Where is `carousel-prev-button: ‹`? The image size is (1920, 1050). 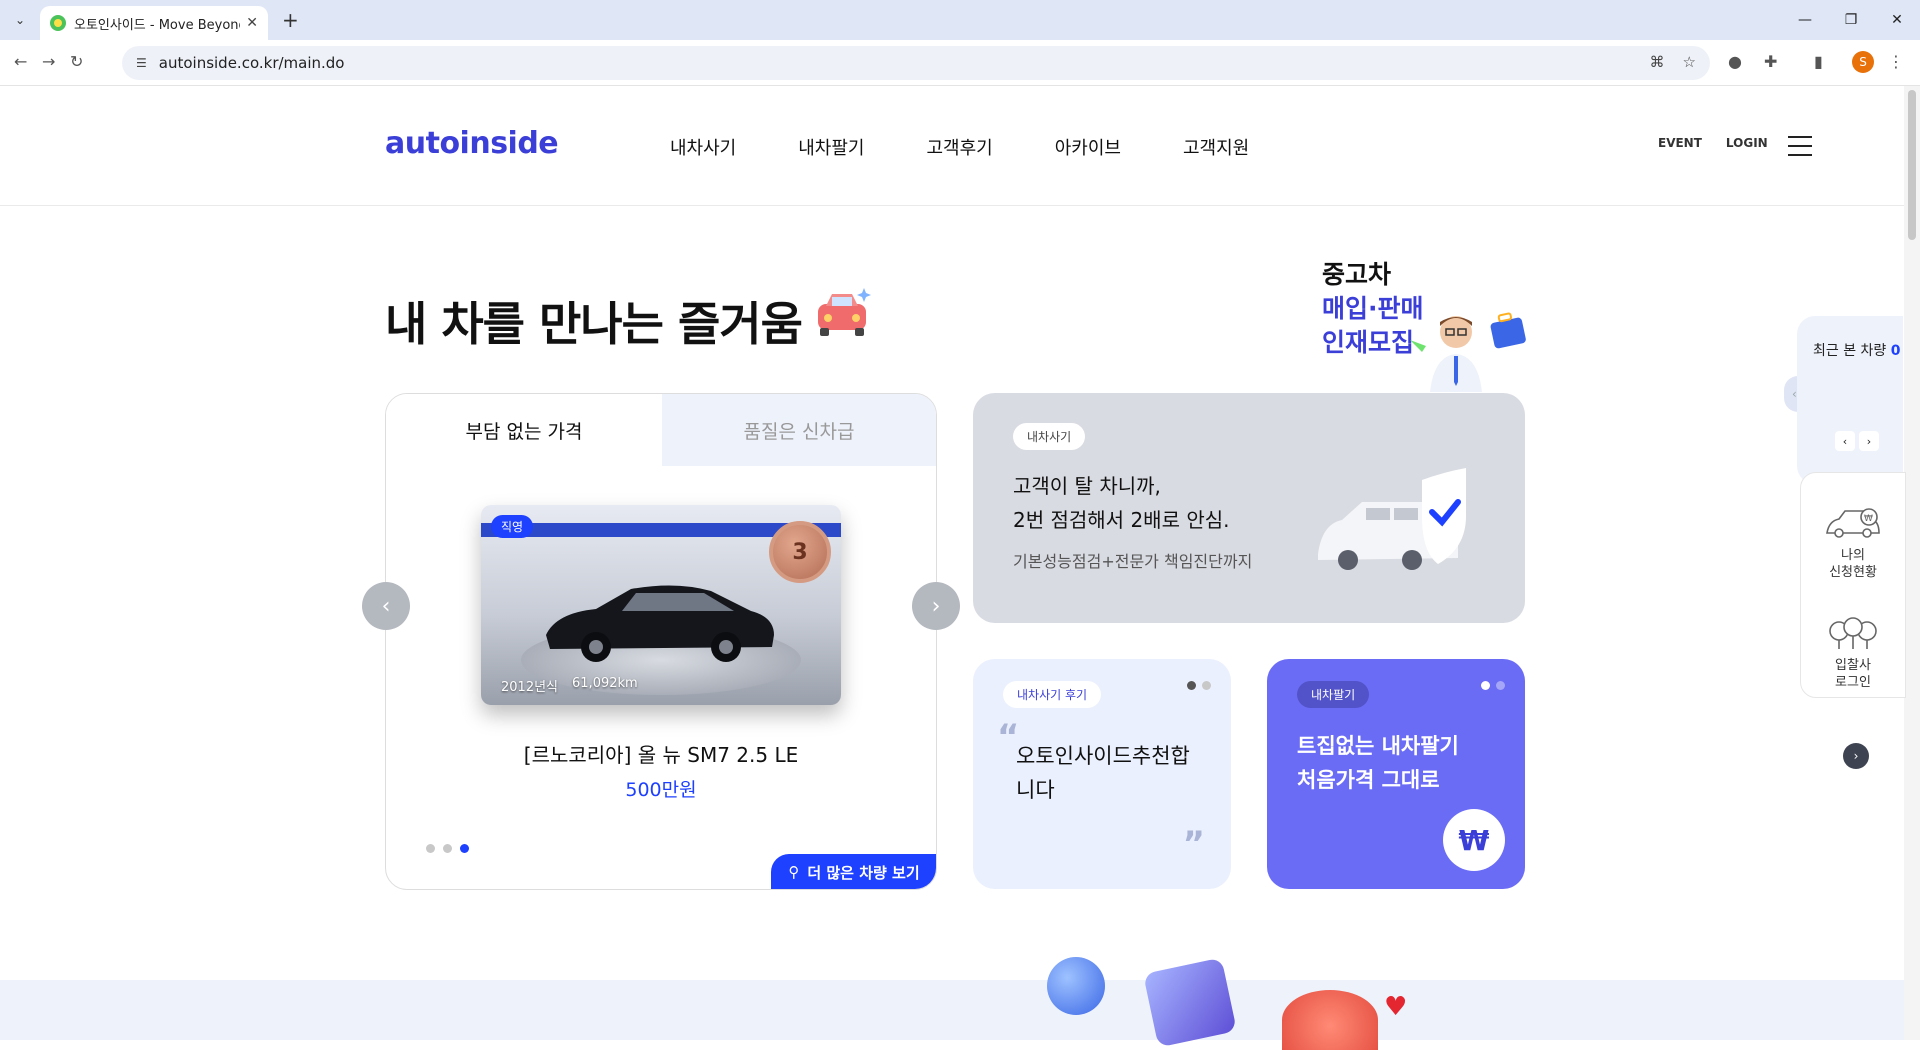 carousel-prev-button: ‹ is located at coordinates (386, 606).